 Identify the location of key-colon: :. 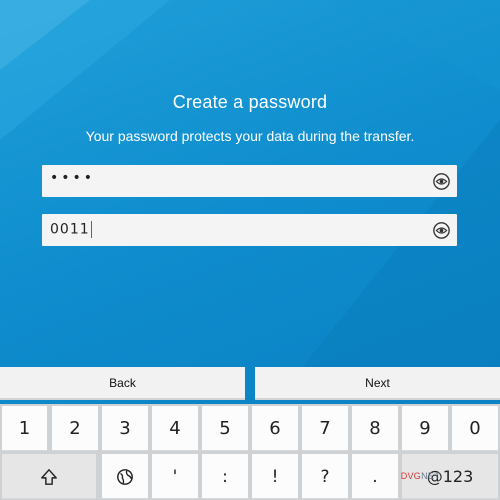
(225, 476).